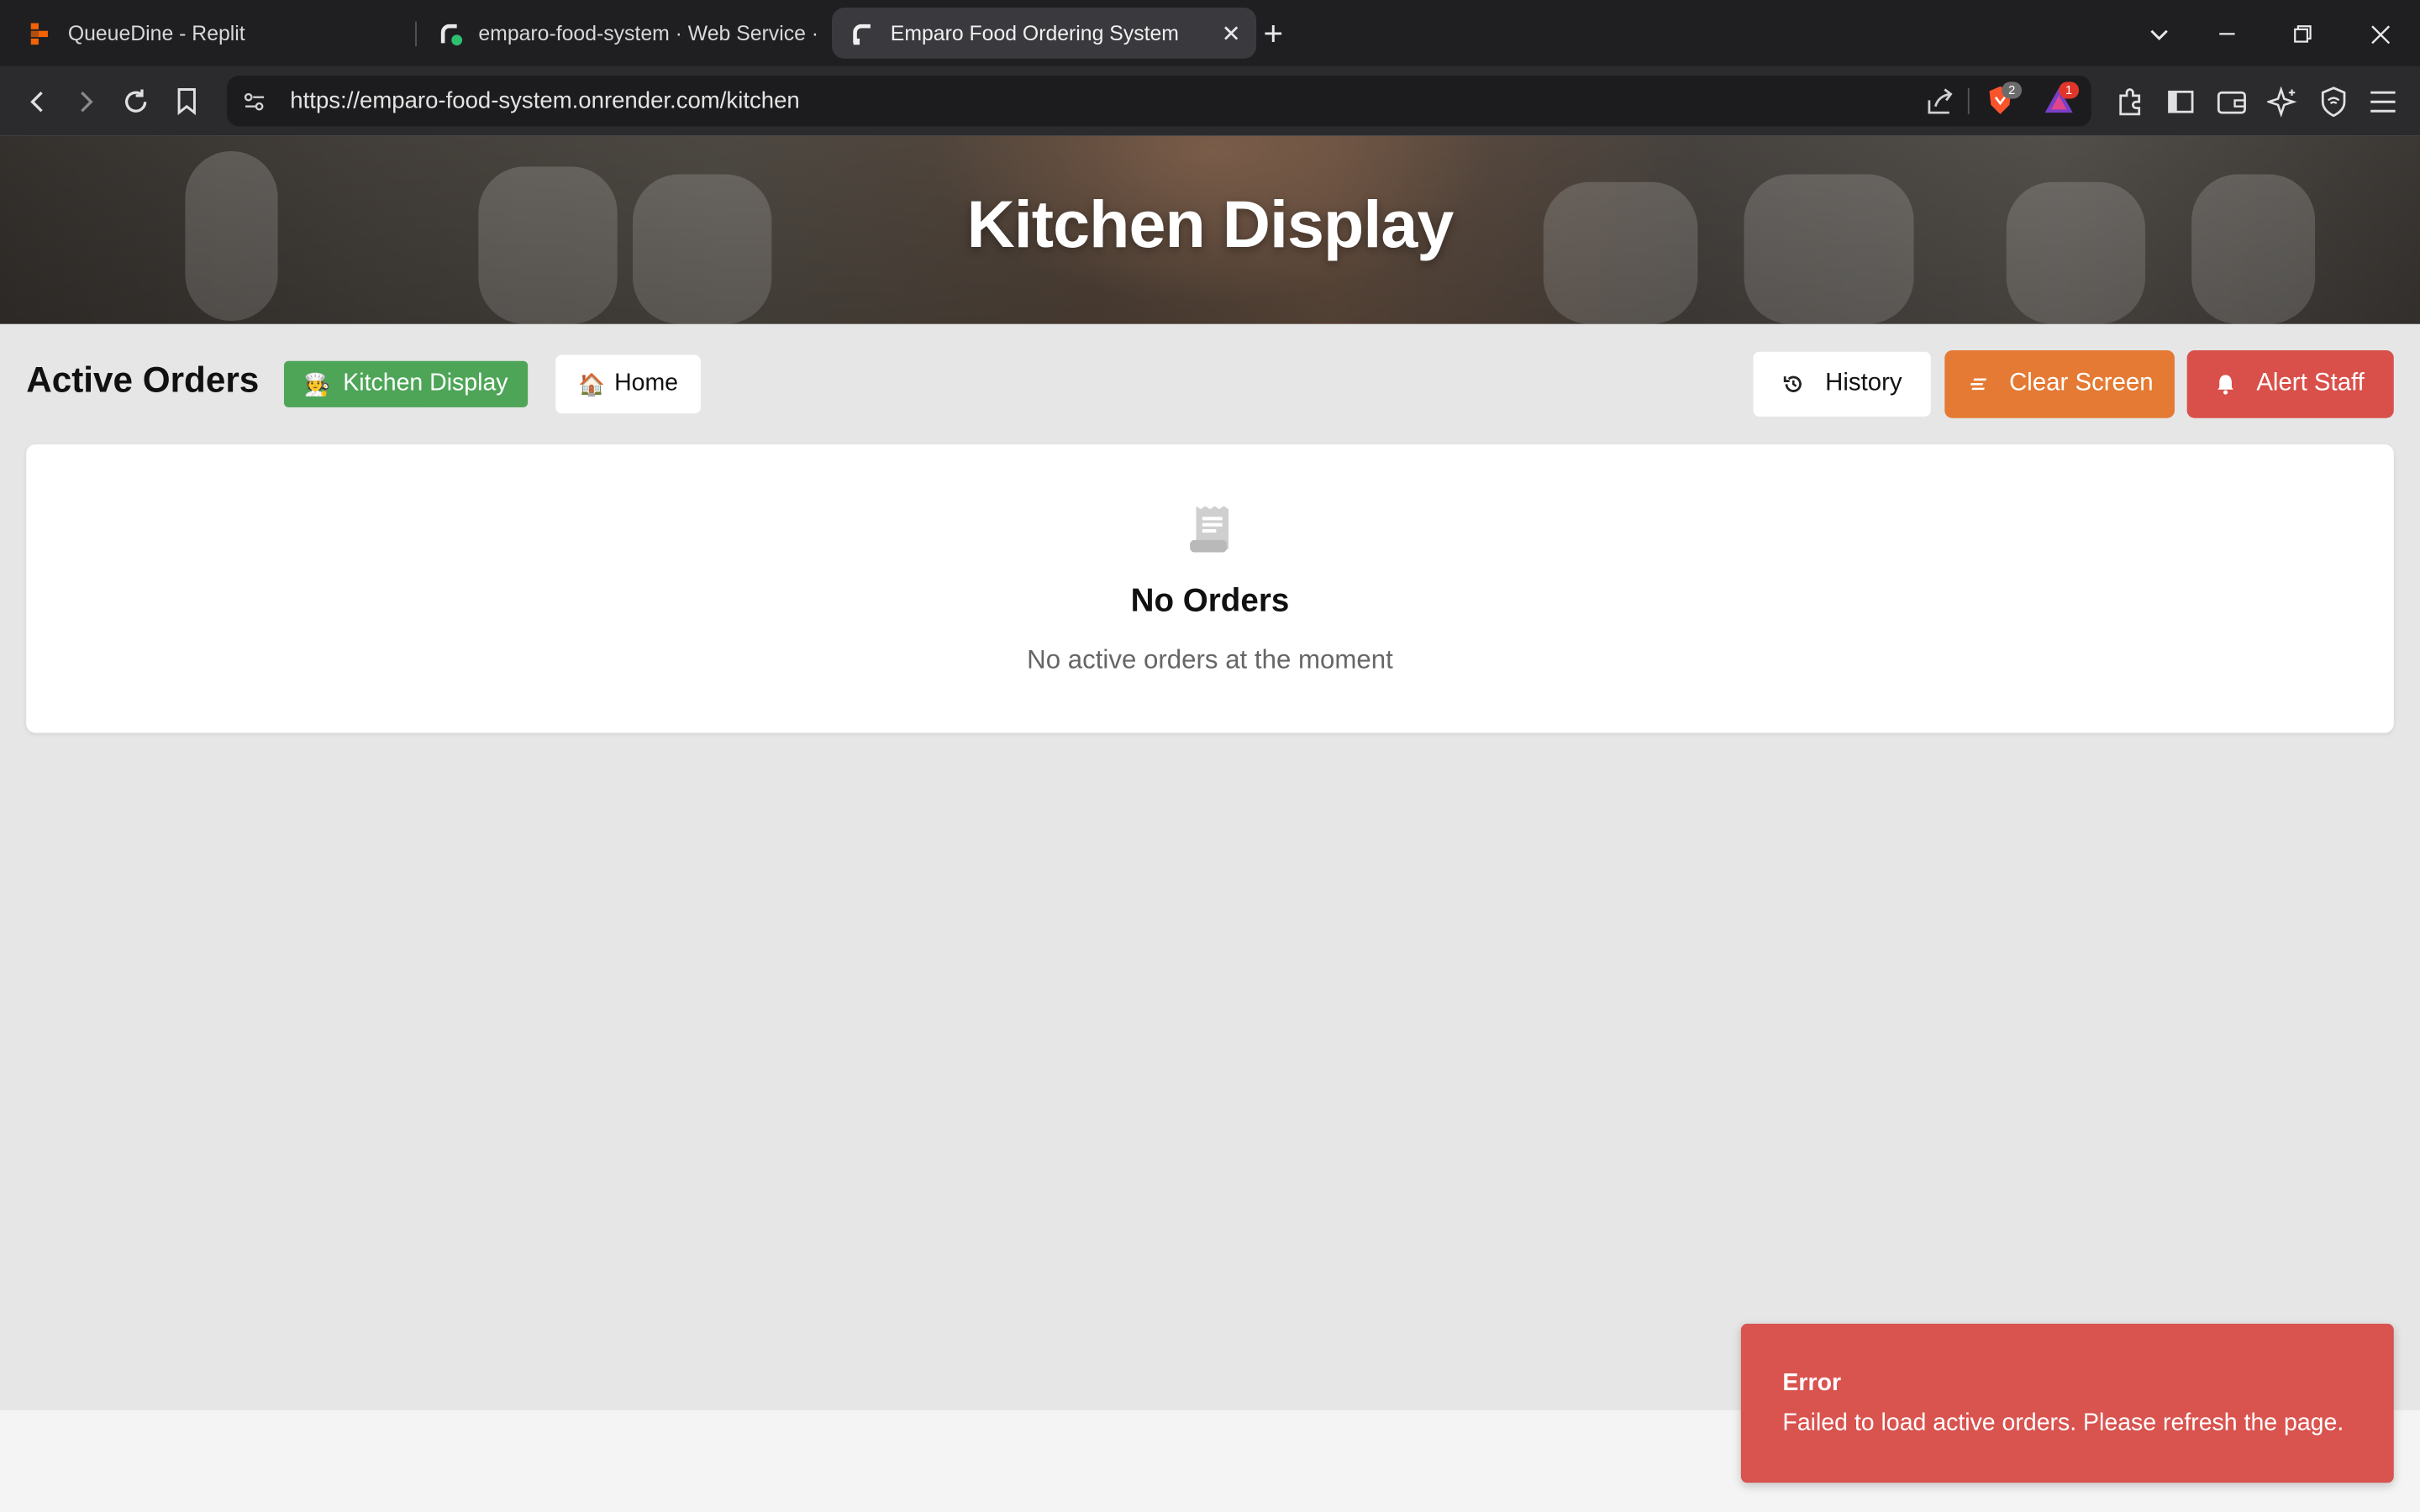  What do you see at coordinates (2310, 383) in the screenshot?
I see `button-label: Alert Staff` at bounding box center [2310, 383].